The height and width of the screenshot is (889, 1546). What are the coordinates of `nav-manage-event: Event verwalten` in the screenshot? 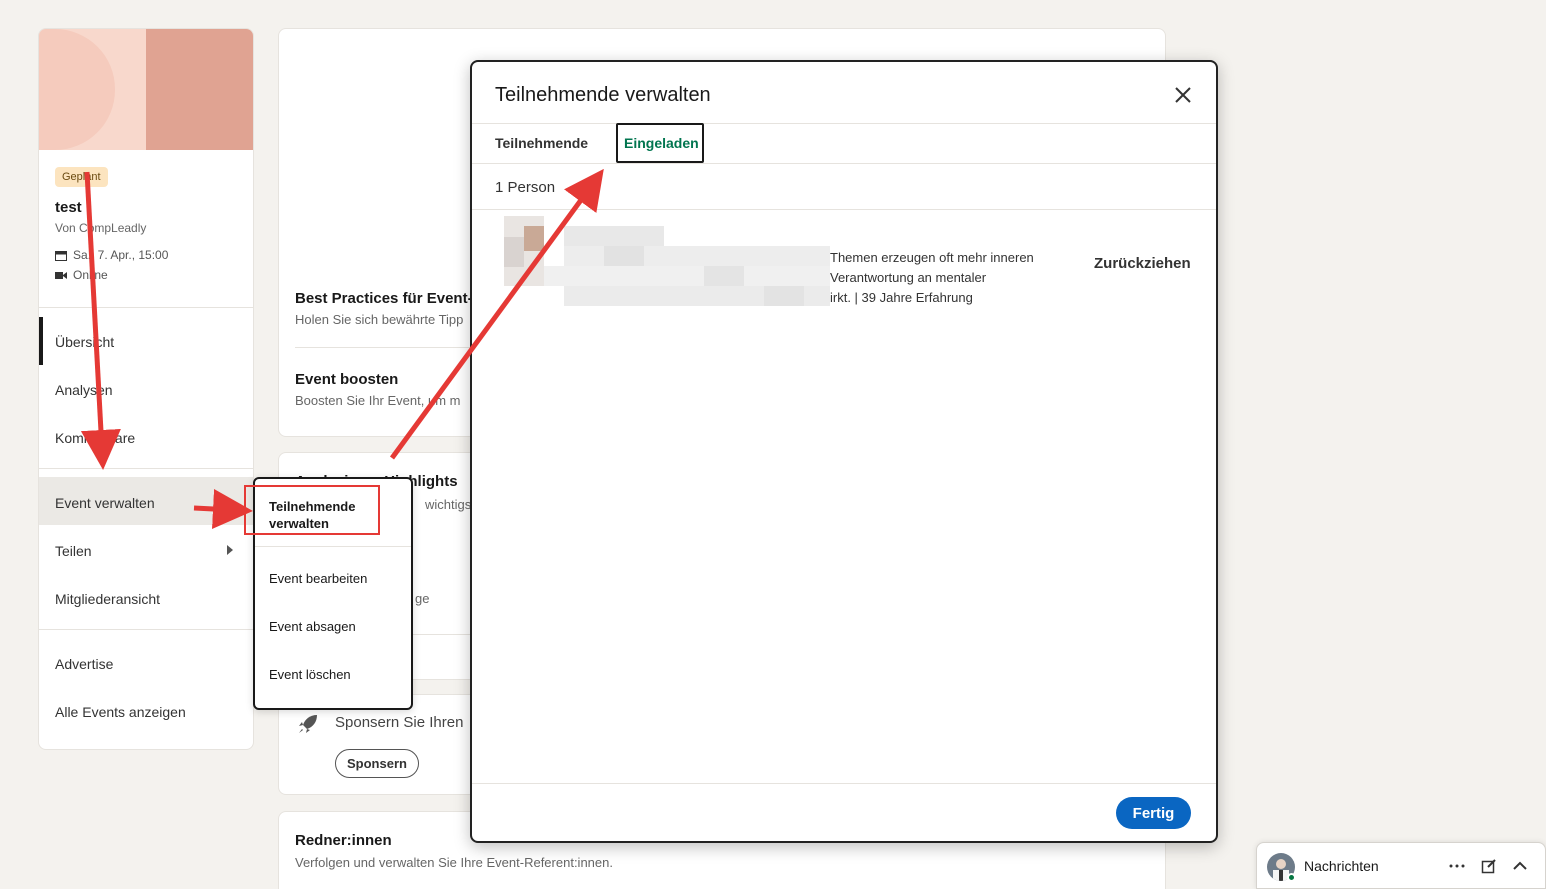 It's located at (105, 503).